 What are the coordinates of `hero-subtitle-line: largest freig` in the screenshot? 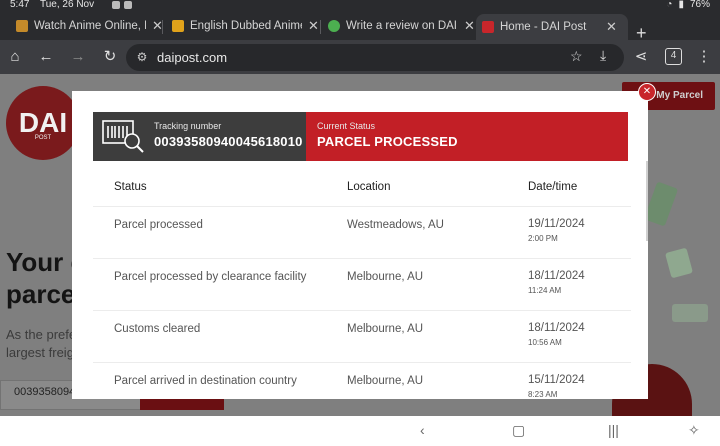 It's located at (40, 352).